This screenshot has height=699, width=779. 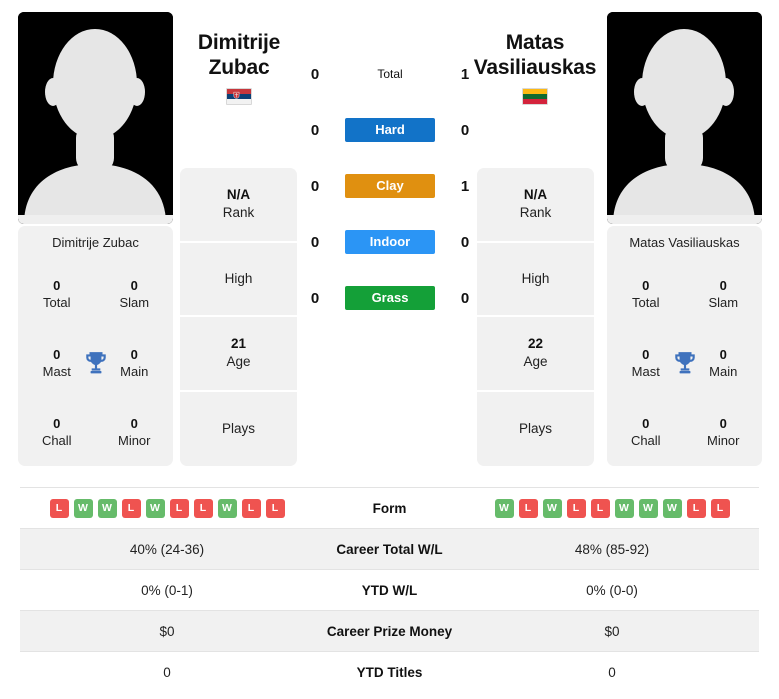 I want to click on form-strip-right: WLWLLWWWLL, so click(x=612, y=508).